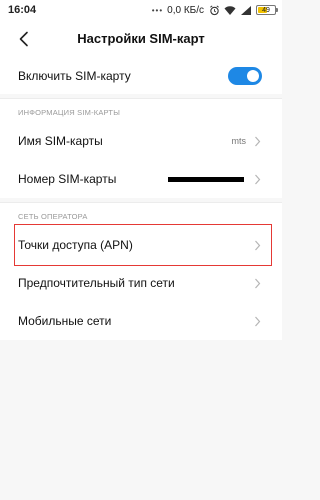 This screenshot has height=500, width=320. I want to click on enable-sim-row: Включить SIM-карту, so click(141, 76).